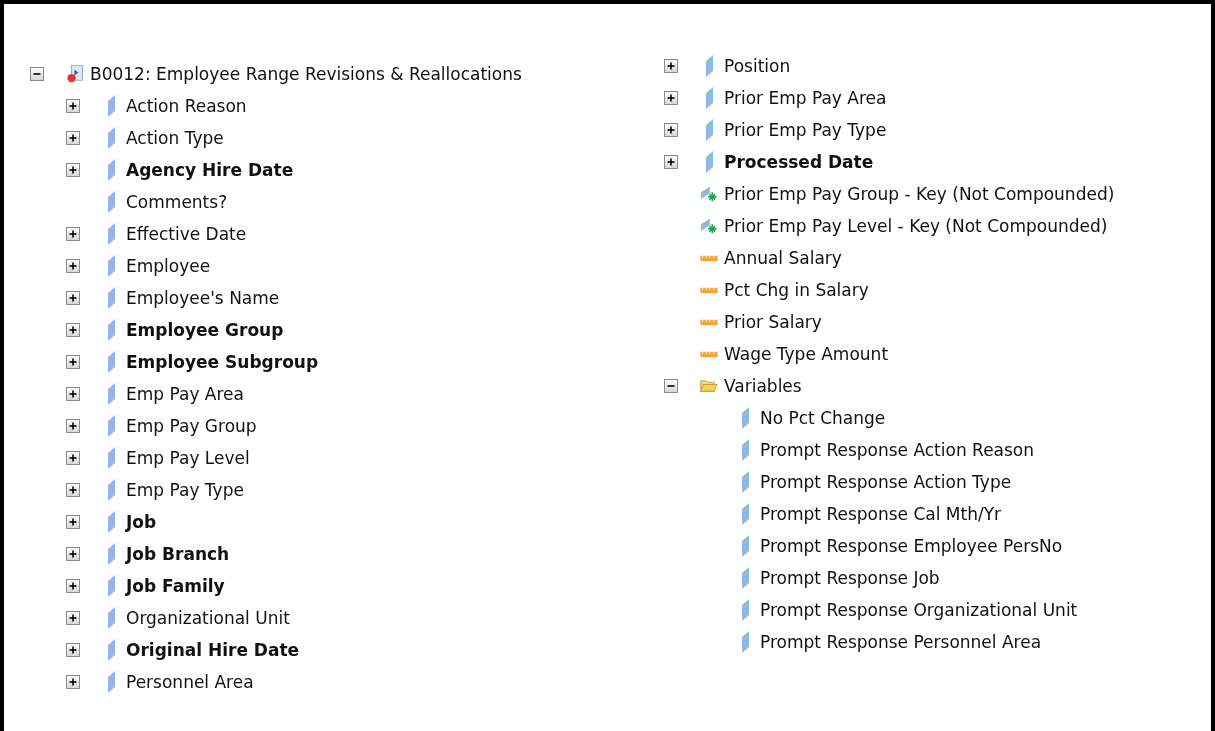  What do you see at coordinates (796, 290) in the screenshot?
I see `tree-item: Pct Chg in Salary` at bounding box center [796, 290].